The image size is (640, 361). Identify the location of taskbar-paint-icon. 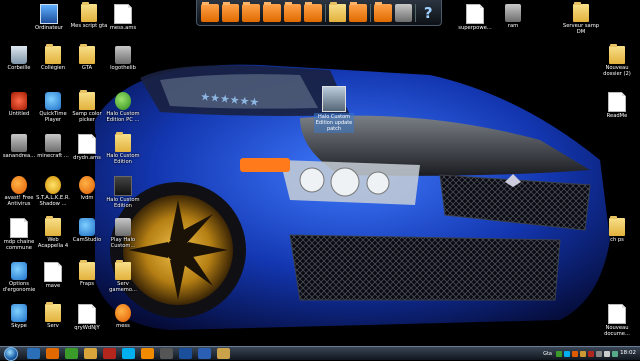
(223, 353).